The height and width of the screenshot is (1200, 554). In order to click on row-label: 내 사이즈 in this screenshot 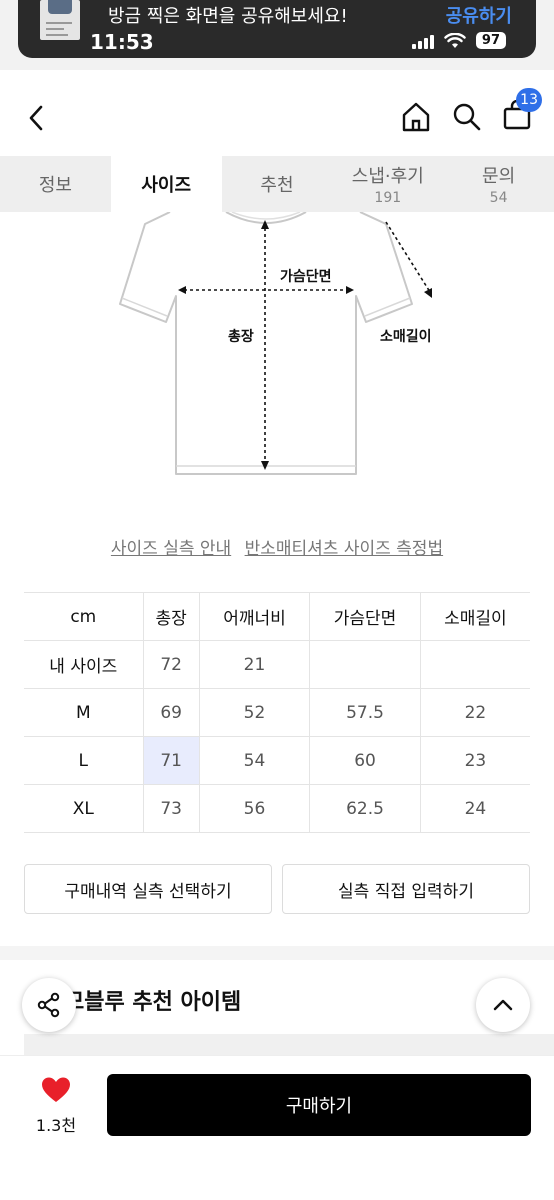, I will do `click(84, 664)`.